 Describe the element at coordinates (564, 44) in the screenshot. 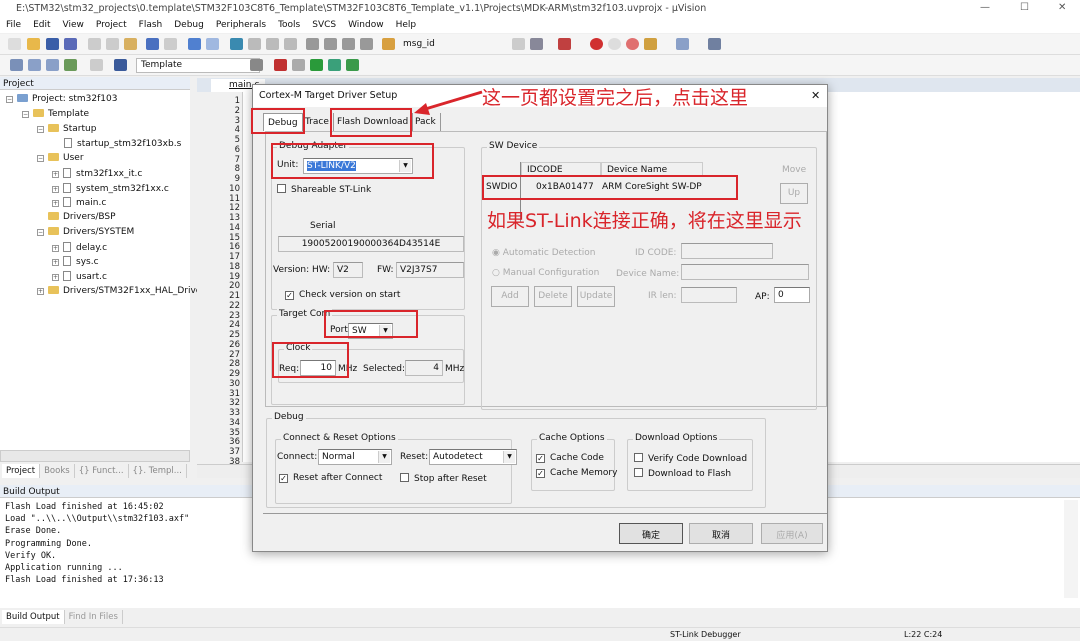

I see `zoom-icon` at that location.